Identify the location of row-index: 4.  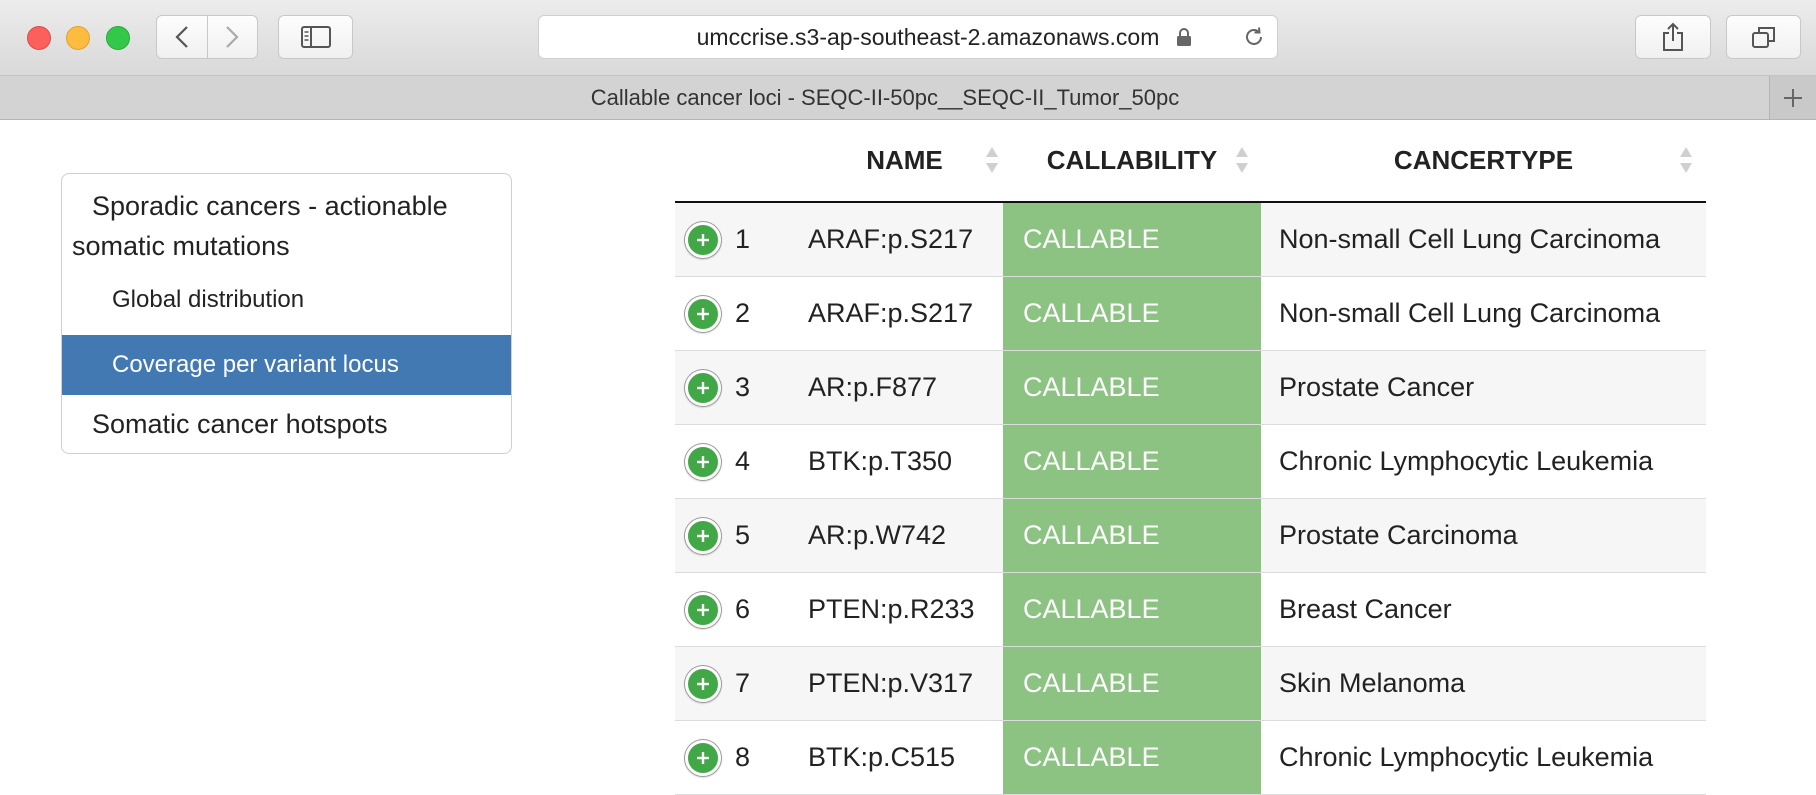
(743, 461).